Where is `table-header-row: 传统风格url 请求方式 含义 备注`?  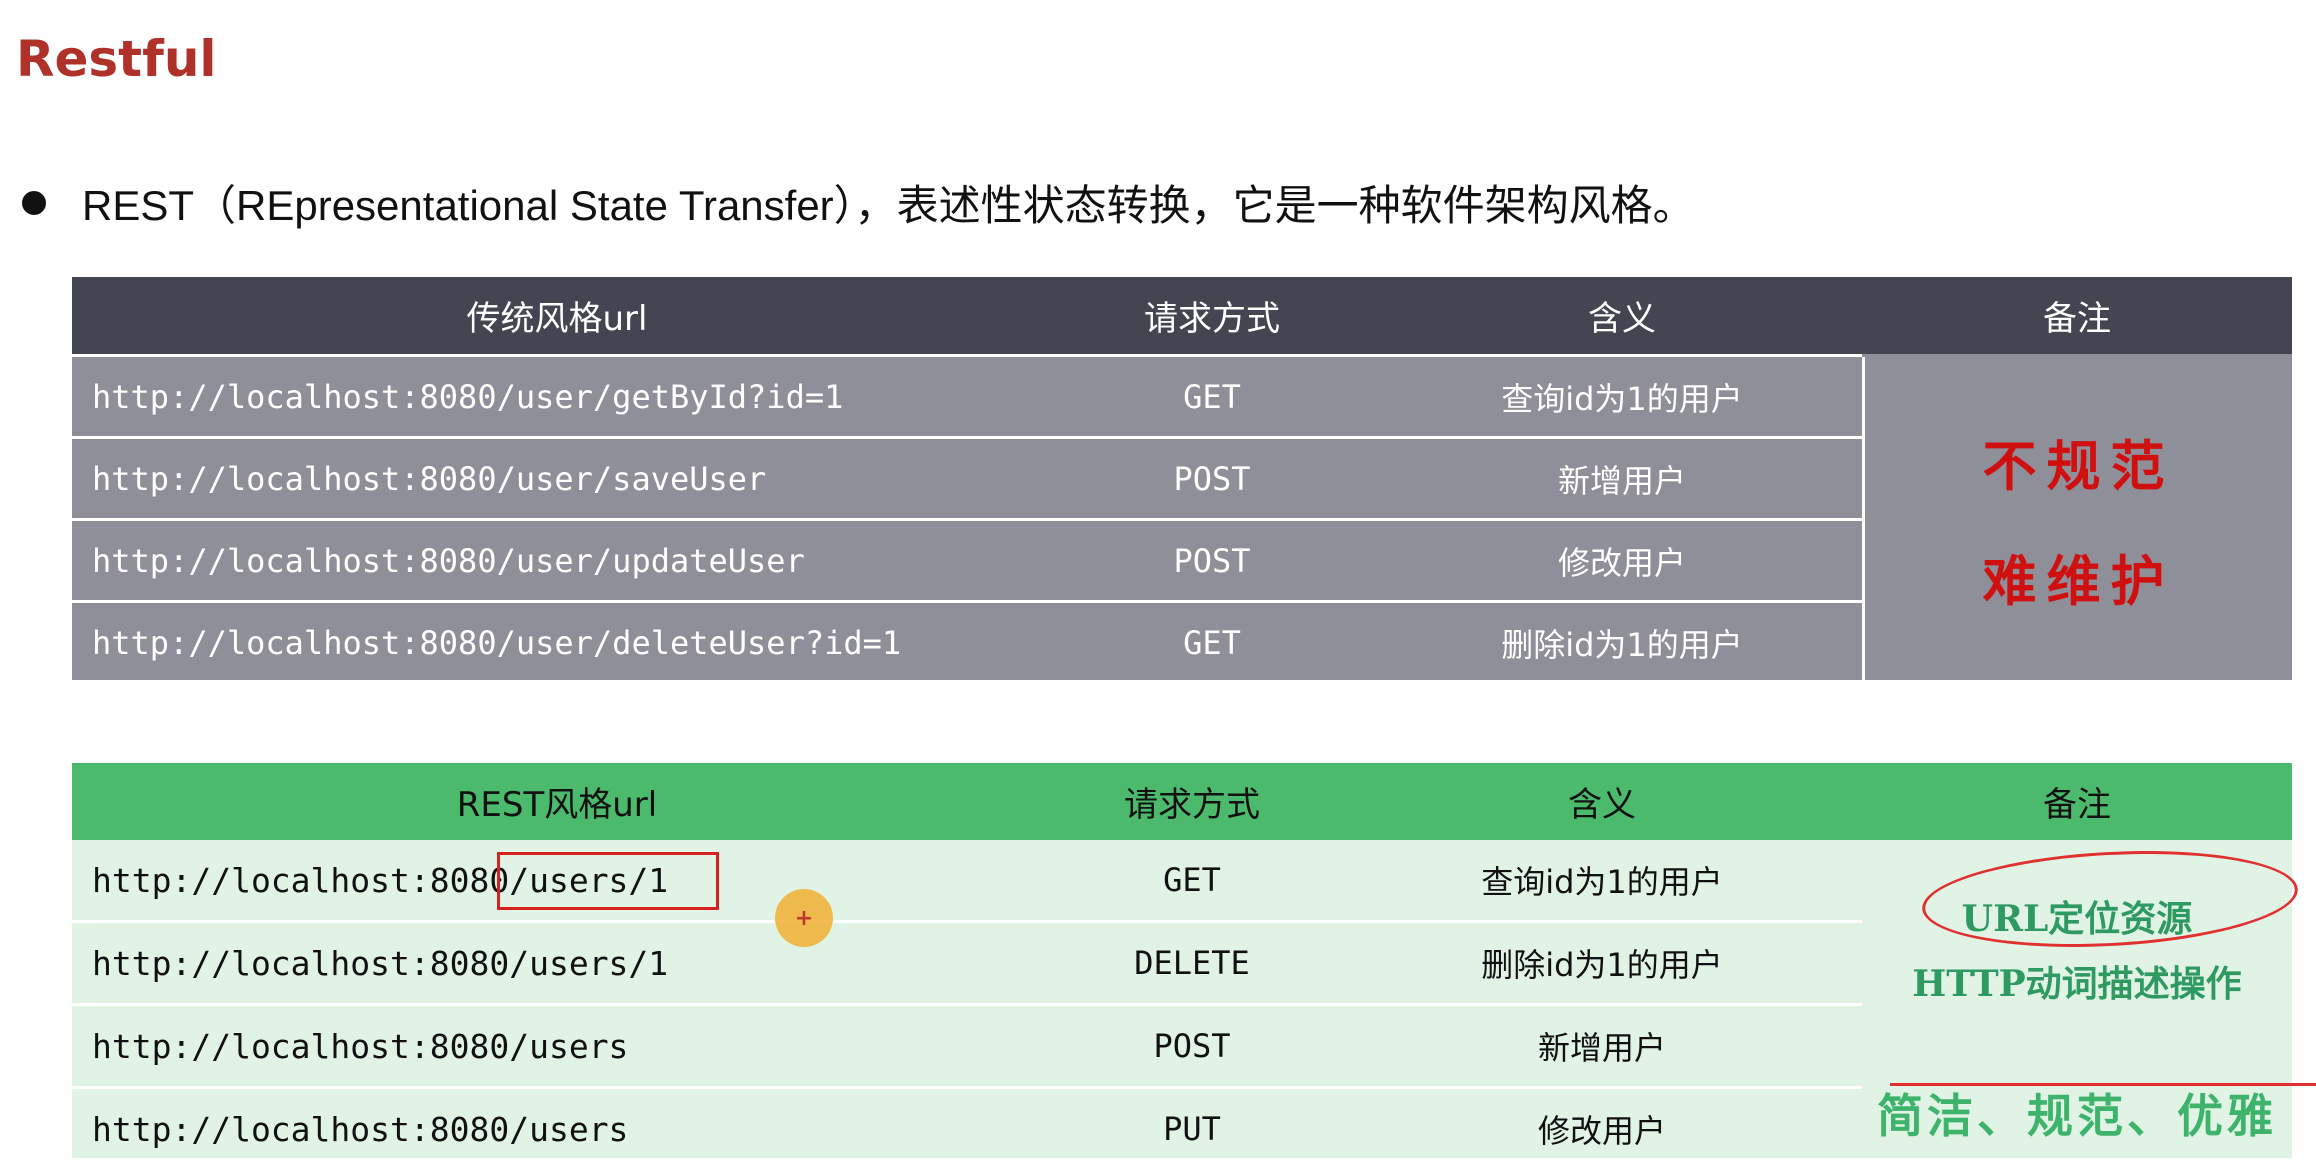 table-header-row: 传统风格url 请求方式 含义 备注 is located at coordinates (1182, 315).